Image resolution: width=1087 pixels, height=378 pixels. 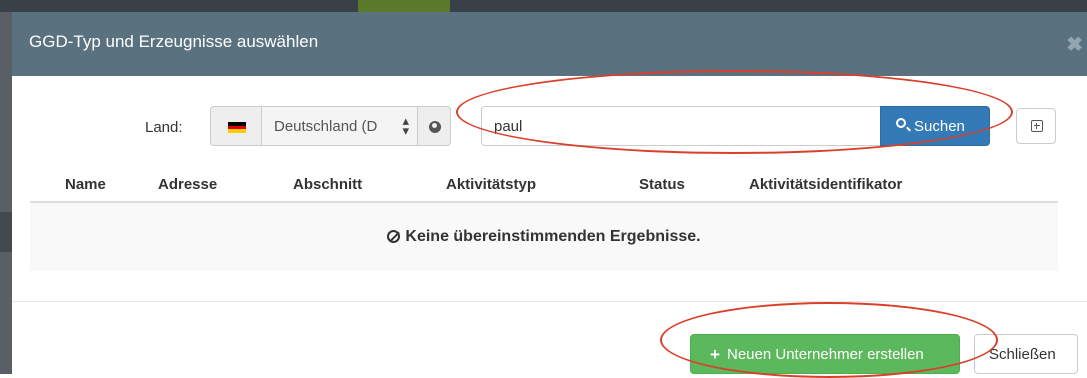 I want to click on background-marker, so click(x=6, y=232).